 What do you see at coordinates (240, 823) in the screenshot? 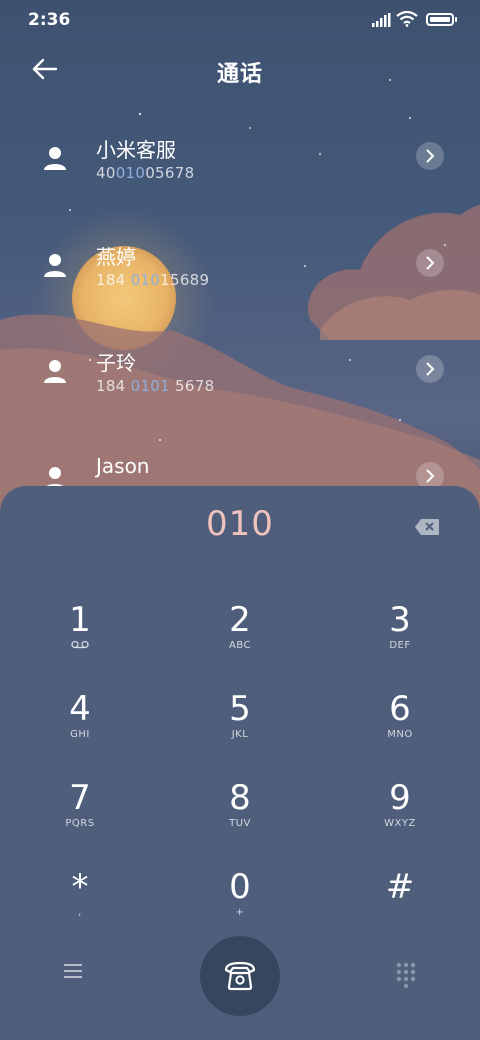
I see `key-letters: TUV` at bounding box center [240, 823].